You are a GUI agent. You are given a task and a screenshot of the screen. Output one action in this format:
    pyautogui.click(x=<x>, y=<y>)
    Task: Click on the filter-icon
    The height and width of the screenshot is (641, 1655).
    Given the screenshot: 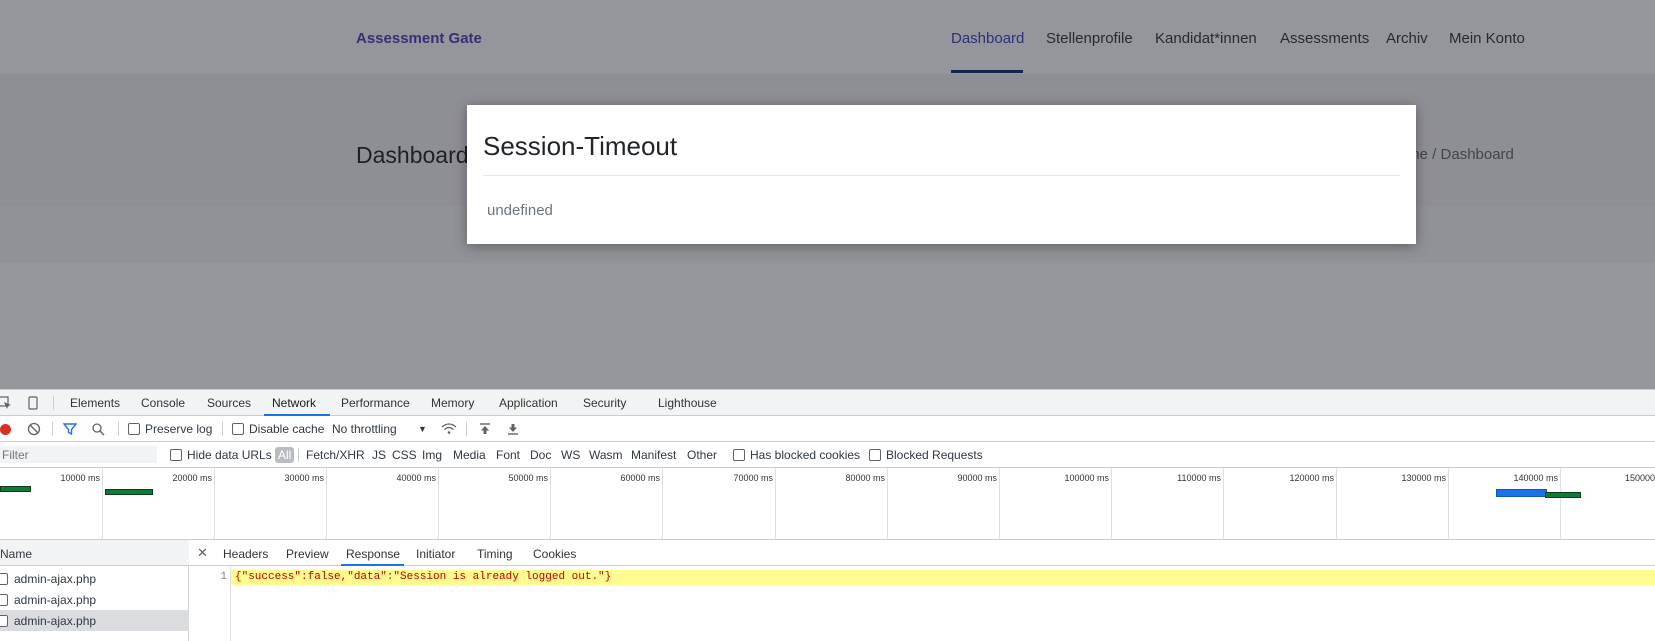 What is the action you would take?
    pyautogui.click(x=70, y=429)
    